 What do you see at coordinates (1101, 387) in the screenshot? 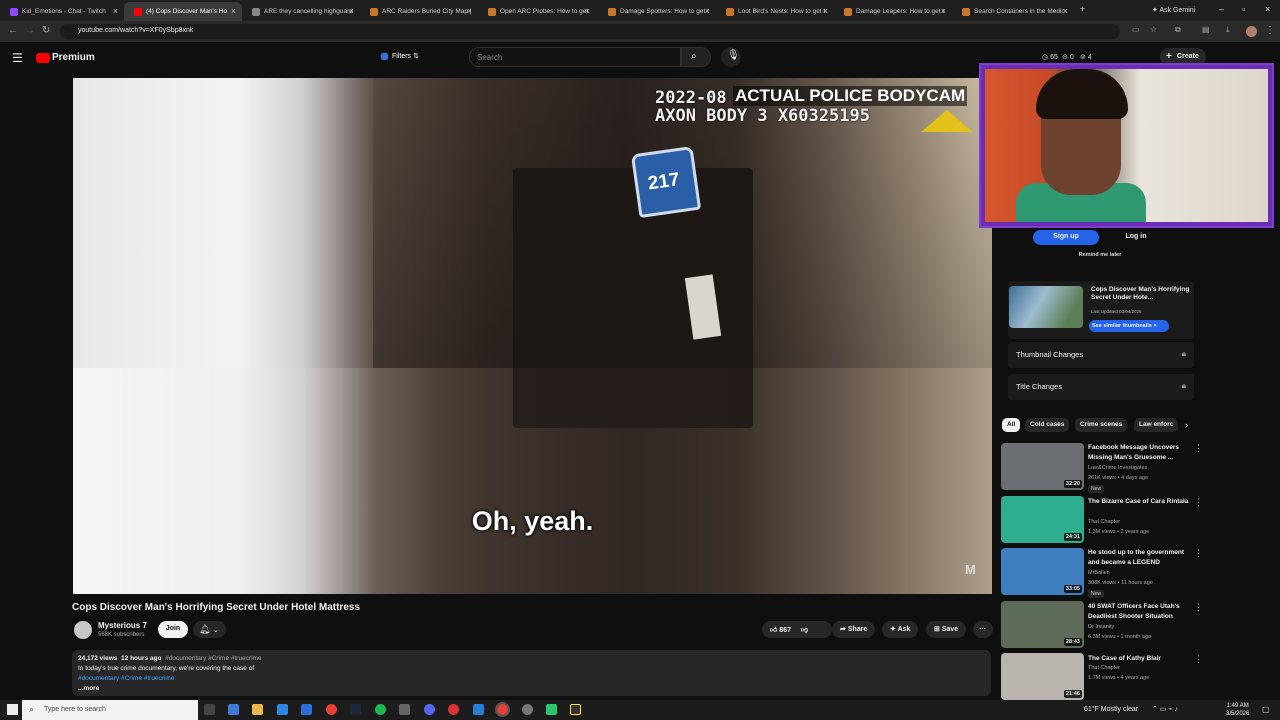
I see `title-changes-row: Title Changes 🔒︎` at bounding box center [1101, 387].